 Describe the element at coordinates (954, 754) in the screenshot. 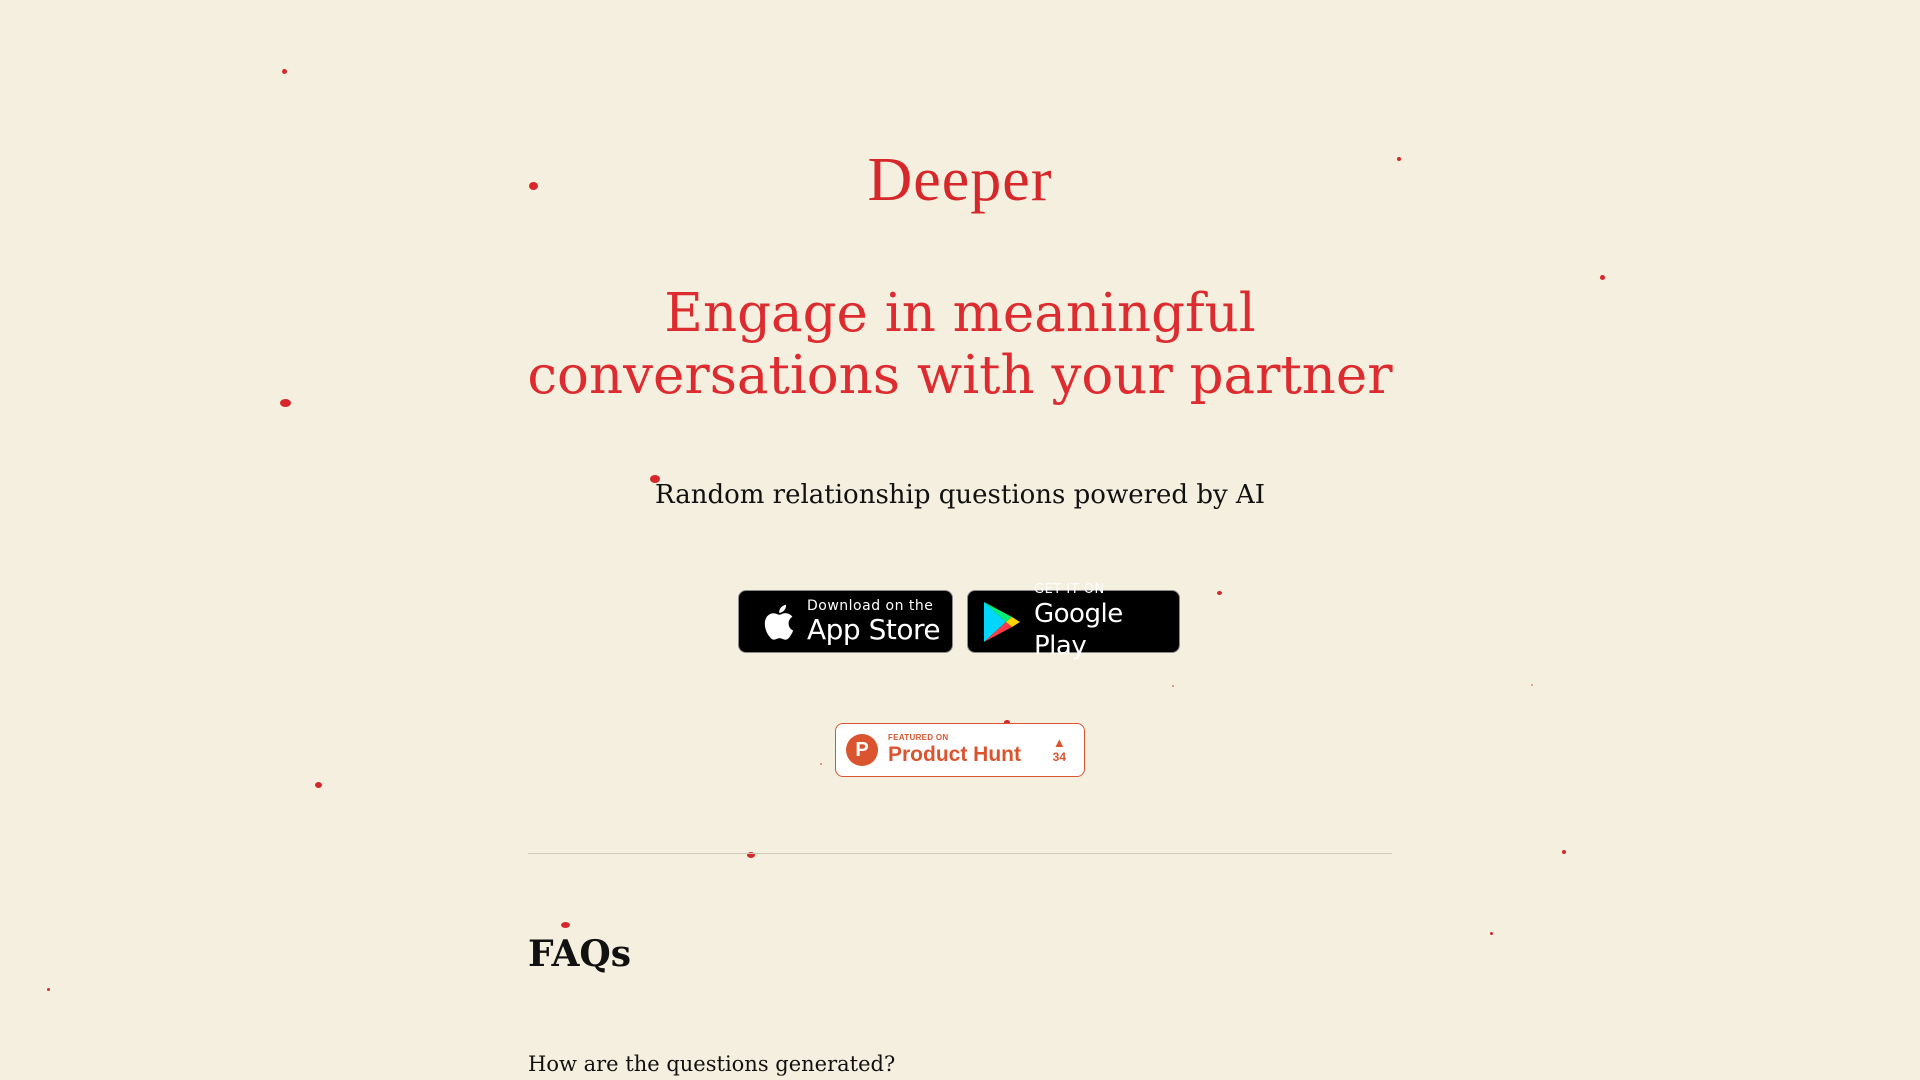

I see `product-hunt-name: Product Hunt` at that location.